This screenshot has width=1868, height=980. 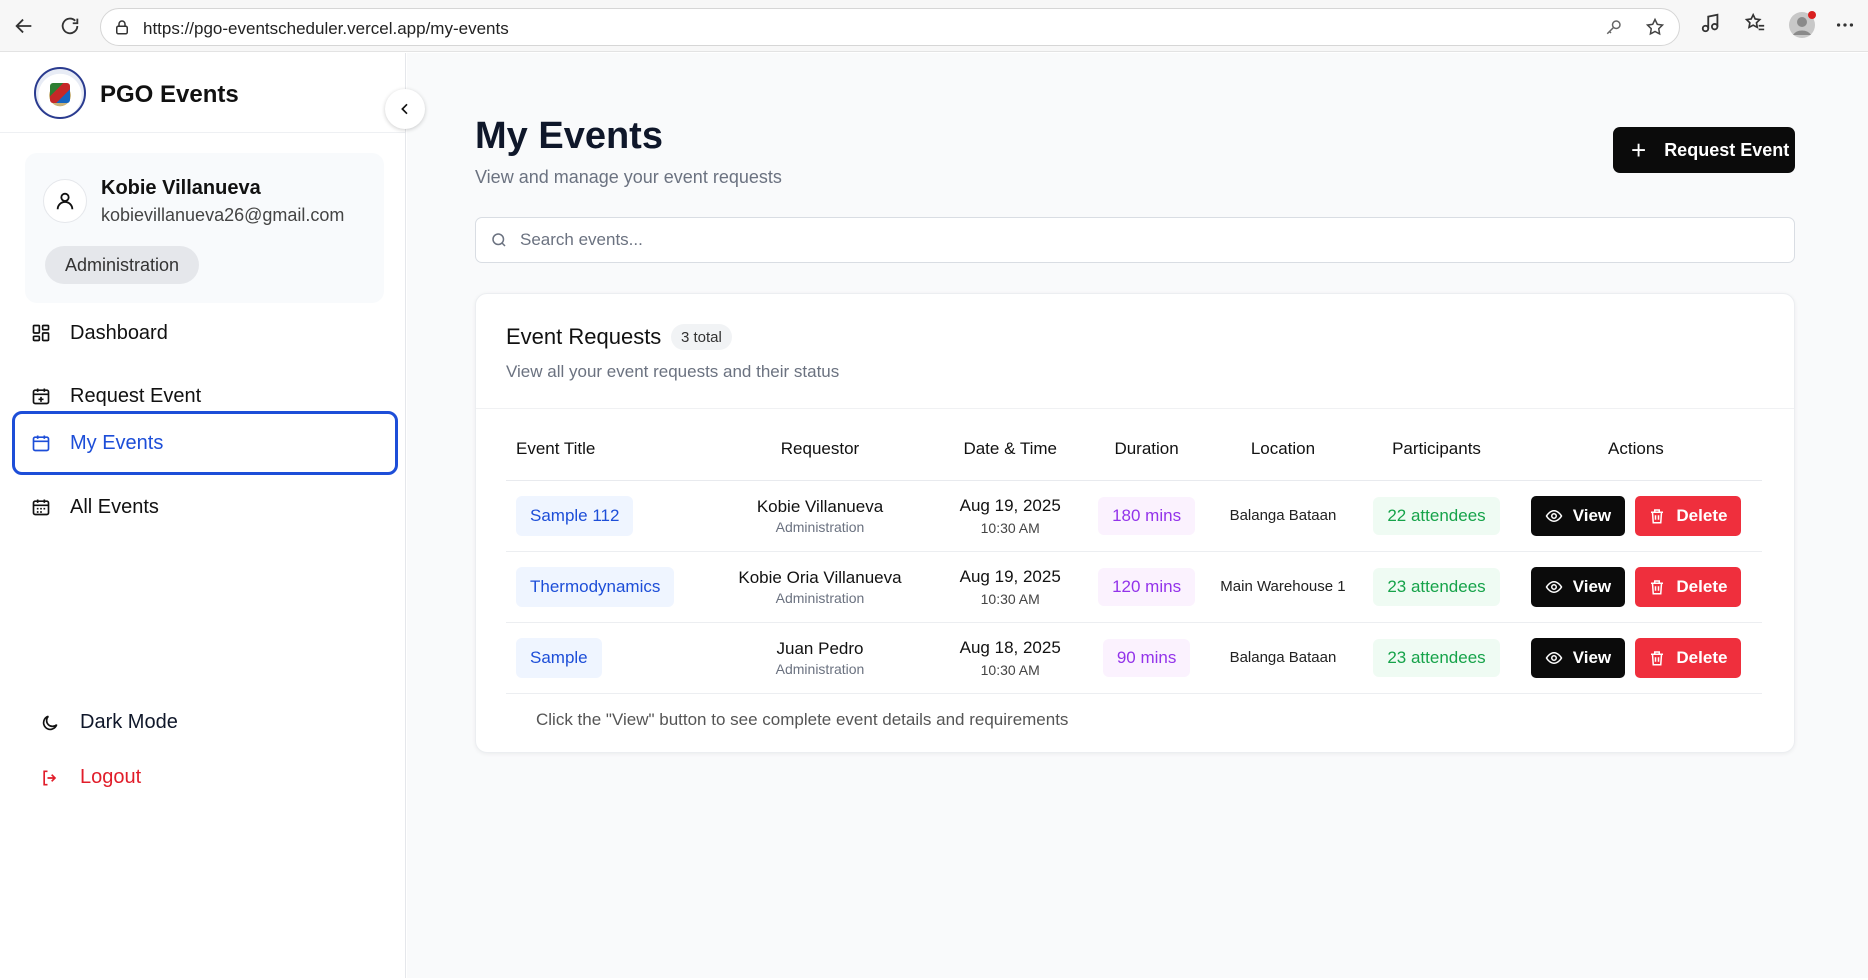 What do you see at coordinates (1639, 150) in the screenshot?
I see `plus-icon: +` at bounding box center [1639, 150].